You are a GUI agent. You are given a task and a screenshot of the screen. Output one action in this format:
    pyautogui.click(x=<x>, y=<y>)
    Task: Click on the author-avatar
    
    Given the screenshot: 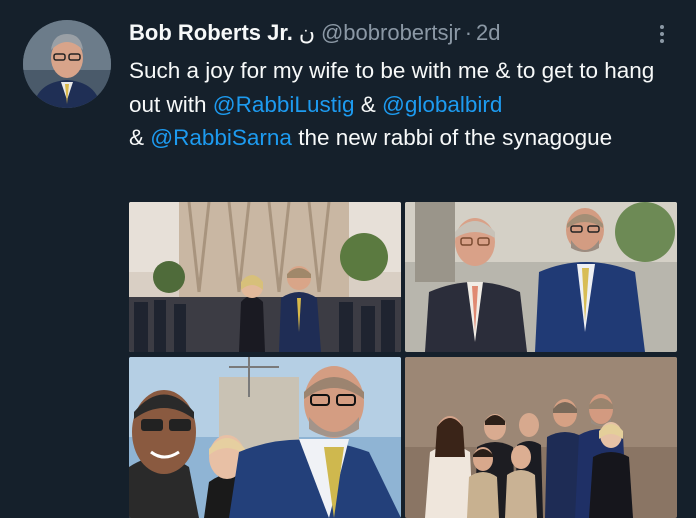 What is the action you would take?
    pyautogui.click(x=67, y=64)
    